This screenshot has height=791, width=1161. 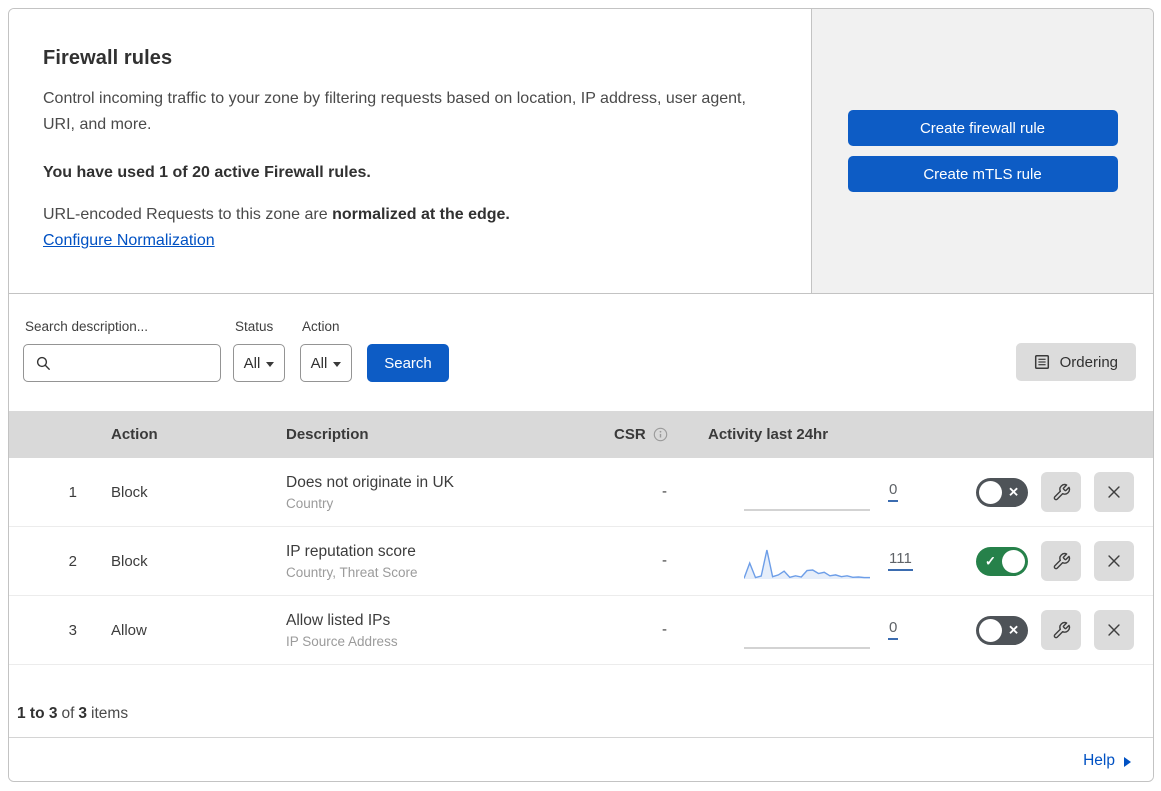 I want to click on action-label: Action, so click(x=321, y=326).